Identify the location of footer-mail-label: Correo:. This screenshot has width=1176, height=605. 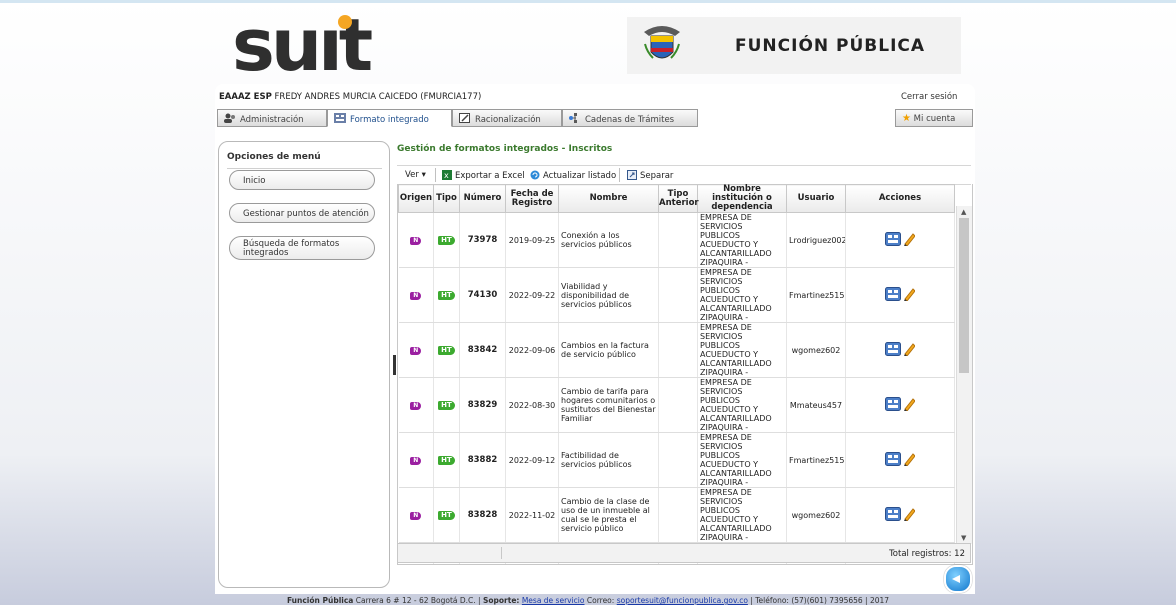
(600, 600).